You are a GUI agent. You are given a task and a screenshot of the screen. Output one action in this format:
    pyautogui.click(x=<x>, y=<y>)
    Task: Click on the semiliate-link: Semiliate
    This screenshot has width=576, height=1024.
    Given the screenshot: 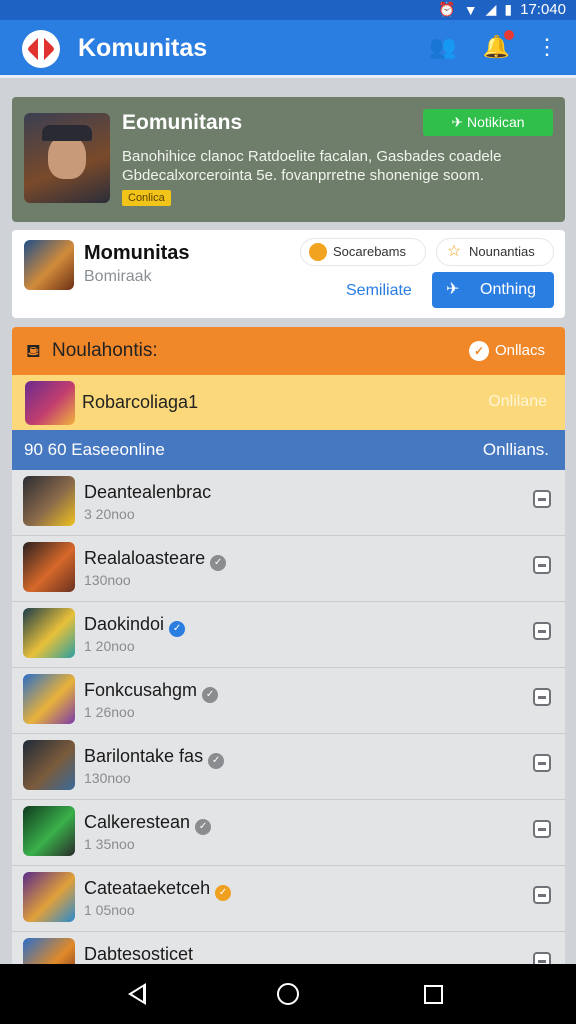 What is the action you would take?
    pyautogui.click(x=379, y=291)
    